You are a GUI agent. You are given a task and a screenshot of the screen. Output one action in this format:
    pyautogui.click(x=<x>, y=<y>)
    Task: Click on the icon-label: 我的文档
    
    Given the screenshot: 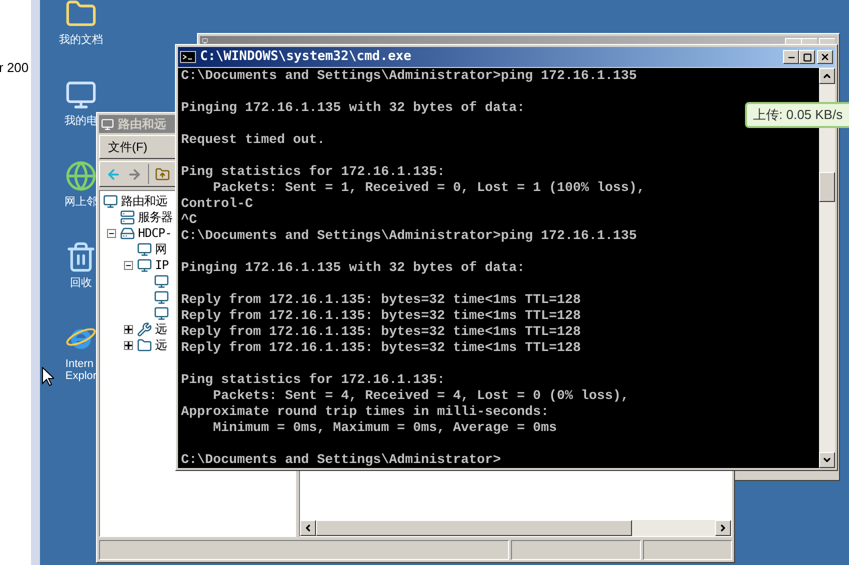 What is the action you would take?
    pyautogui.click(x=81, y=40)
    